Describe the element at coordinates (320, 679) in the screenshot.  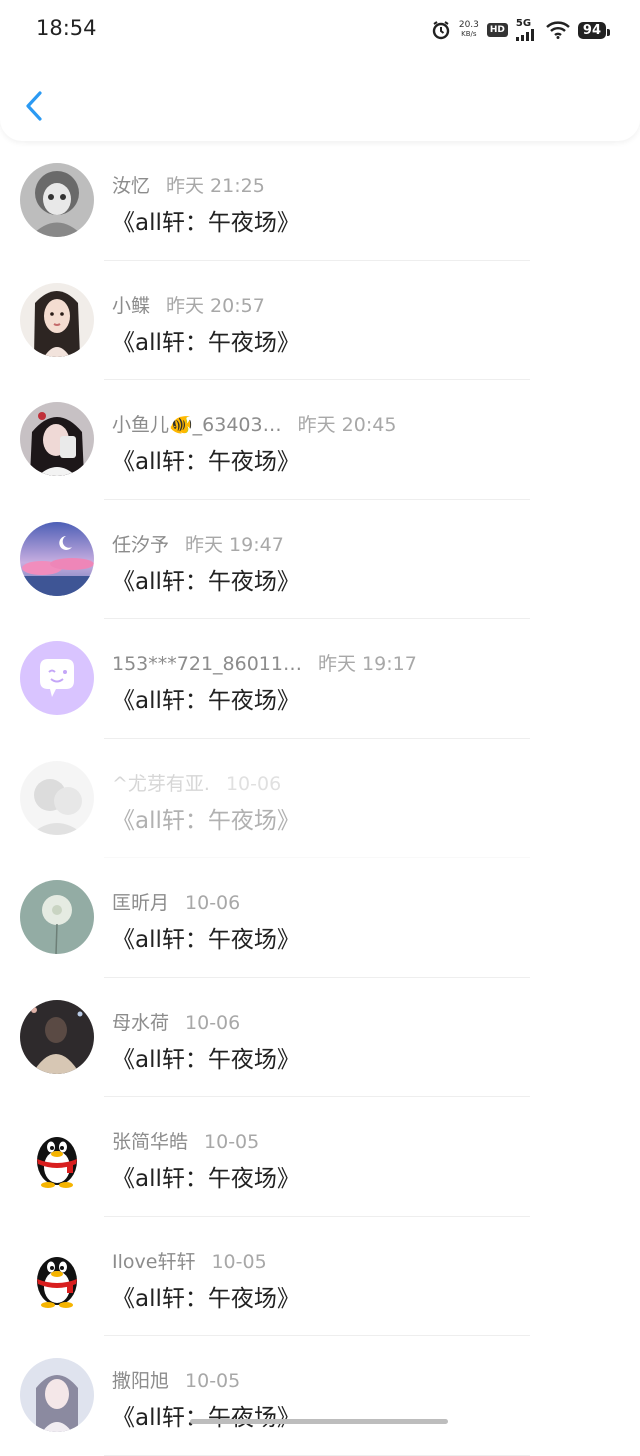
I see `message-row: 153***721_86011… 昨天 19:17 《all轩：午夜场》` at that location.